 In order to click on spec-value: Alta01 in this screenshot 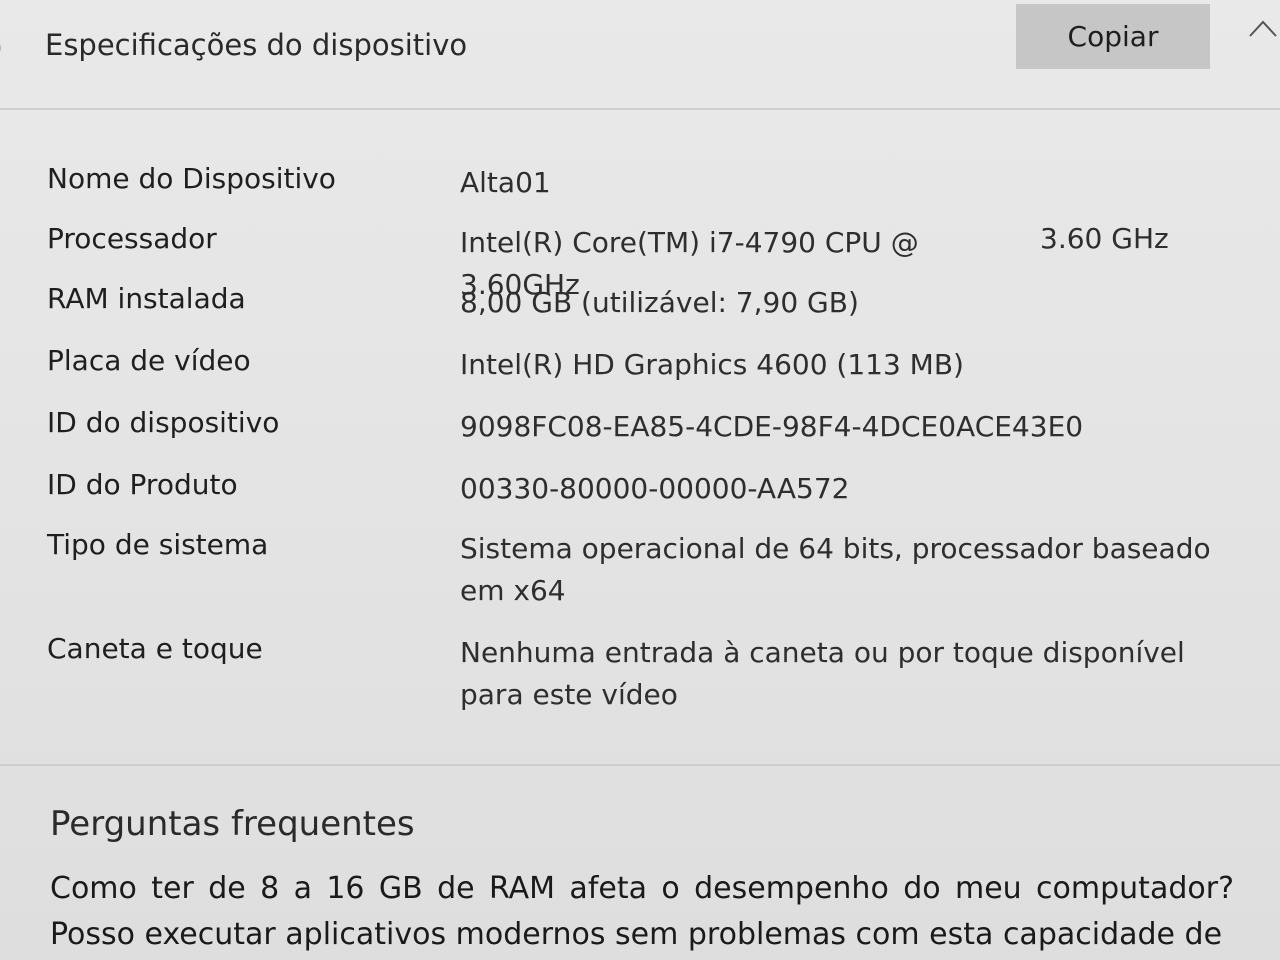, I will do `click(850, 183)`.